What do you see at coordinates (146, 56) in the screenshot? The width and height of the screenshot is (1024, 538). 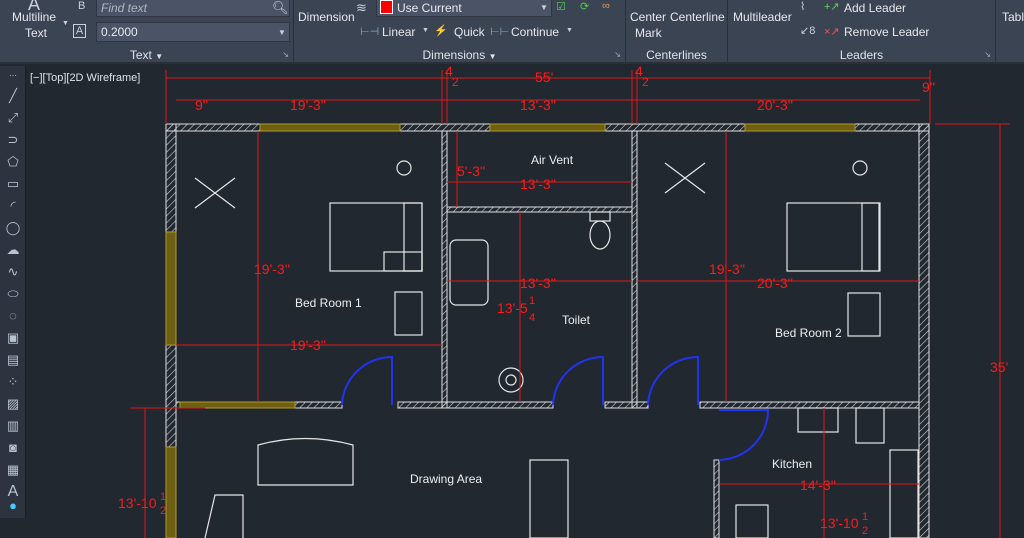 I see `text-panel-title: Text ▼` at bounding box center [146, 56].